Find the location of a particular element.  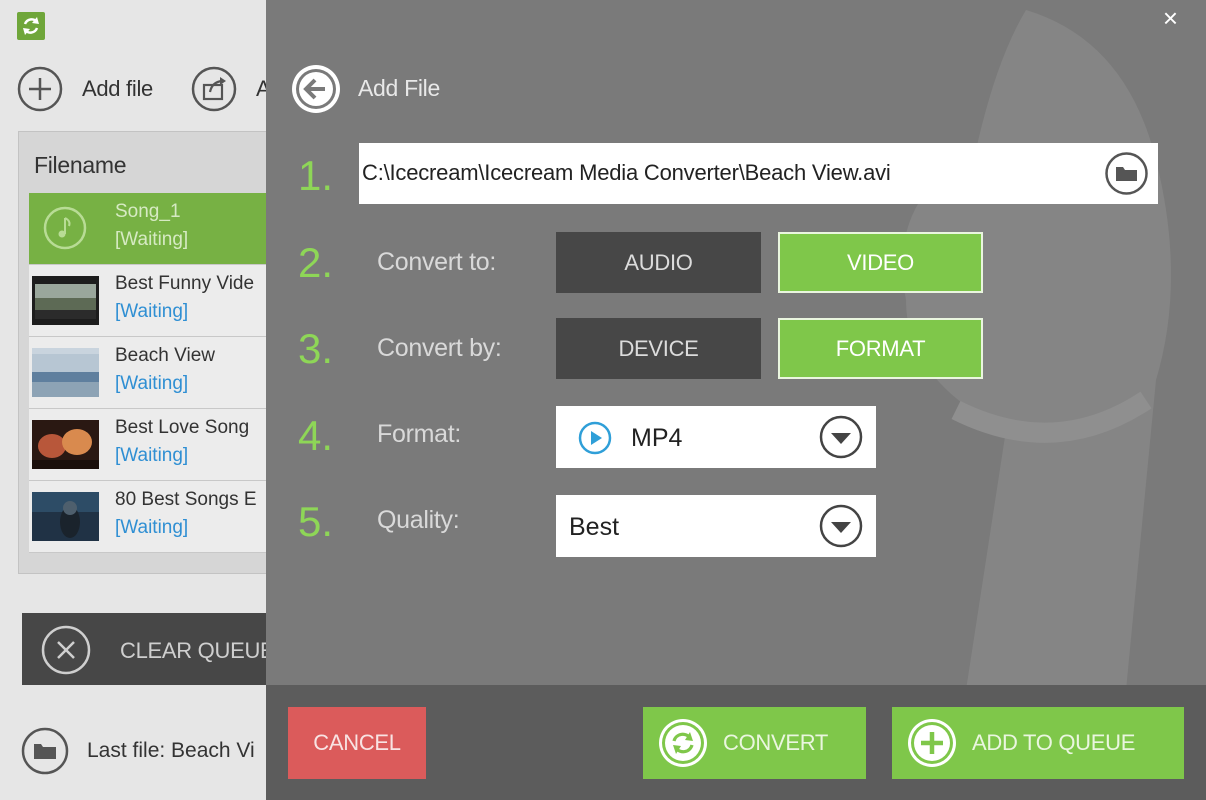

format-label: Format: is located at coordinates (419, 434).